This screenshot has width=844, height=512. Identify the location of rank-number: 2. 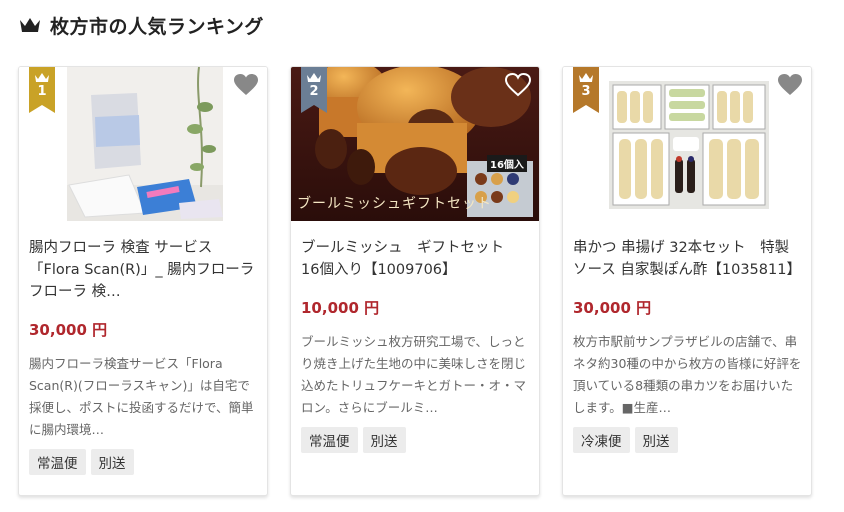
(314, 91).